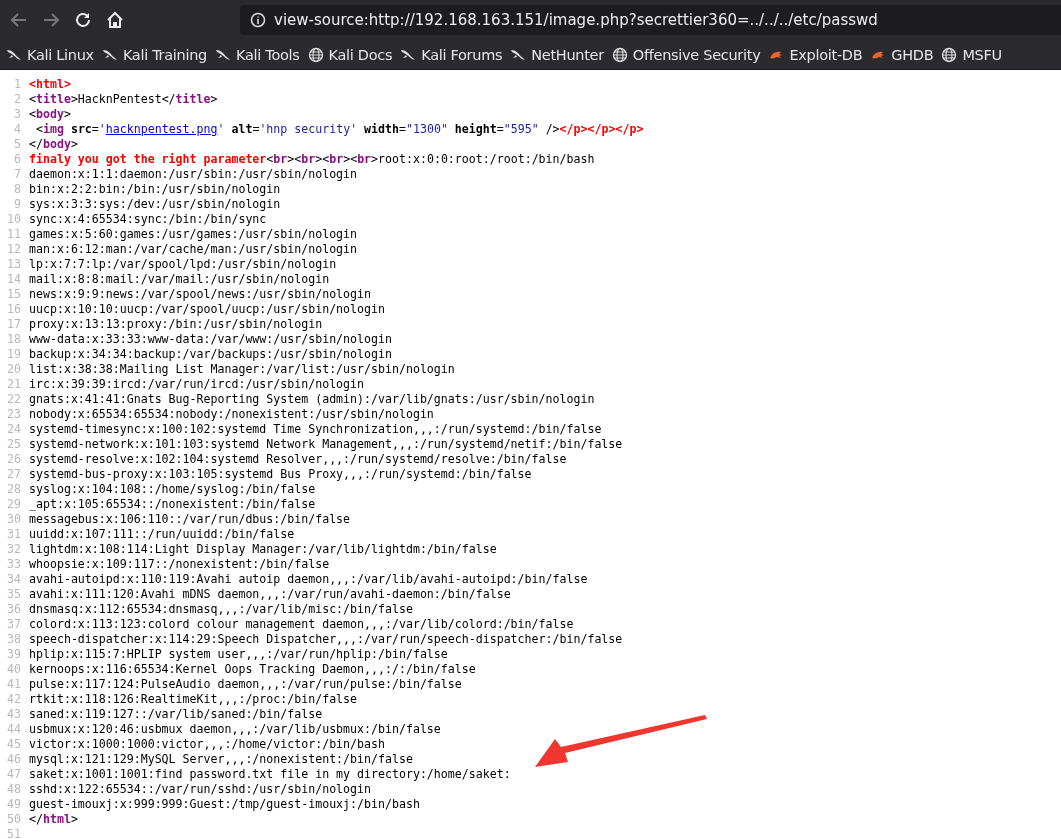  What do you see at coordinates (179, 279) in the screenshot?
I see `code-line: mail:x:8:8:mail:/var/mail:/usr/sbin/nologin` at bounding box center [179, 279].